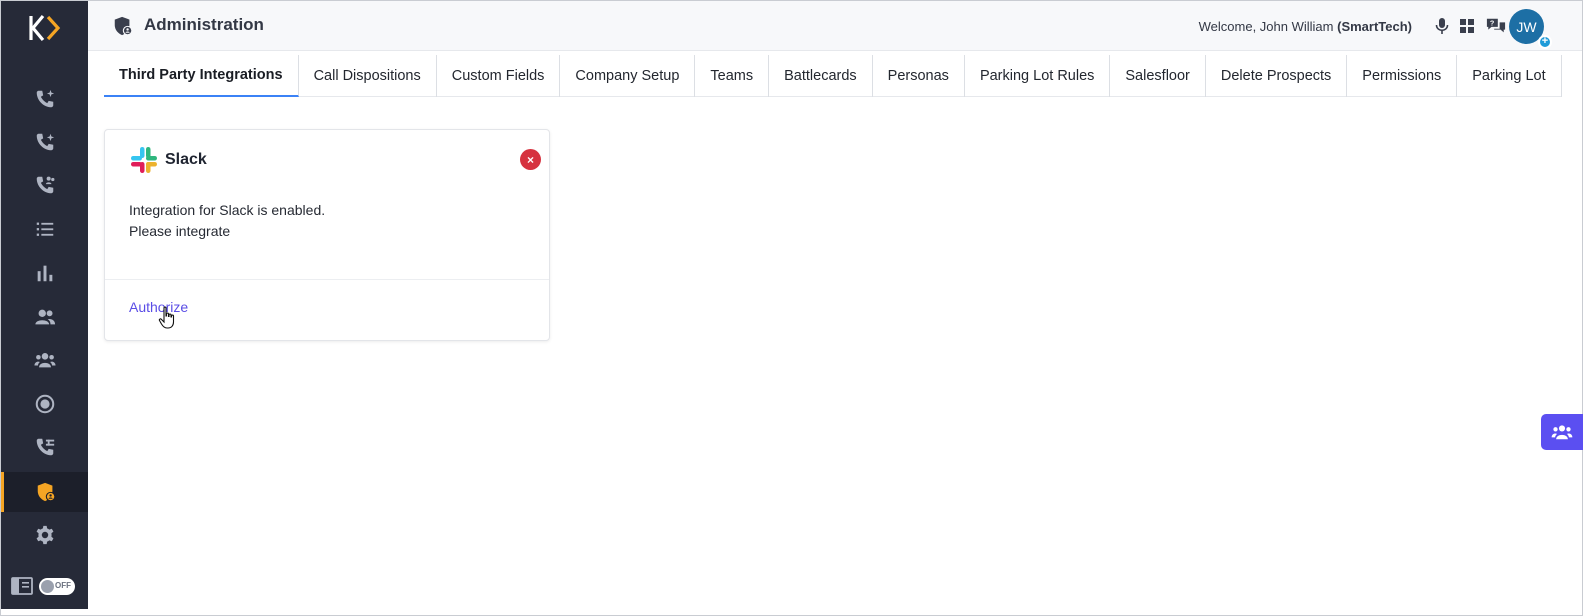  I want to click on tab-personas: Personas, so click(919, 76).